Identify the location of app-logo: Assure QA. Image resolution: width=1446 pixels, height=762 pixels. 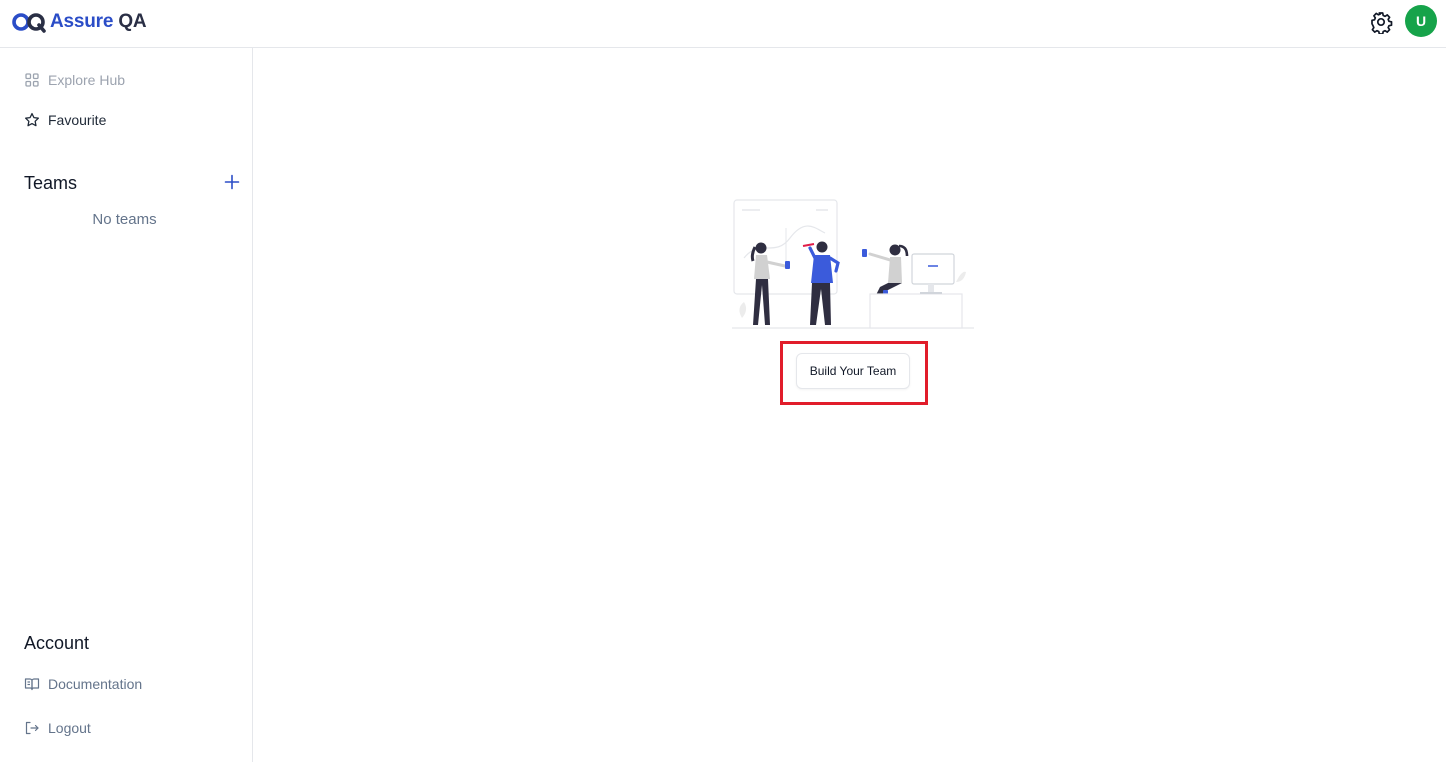
(79, 22).